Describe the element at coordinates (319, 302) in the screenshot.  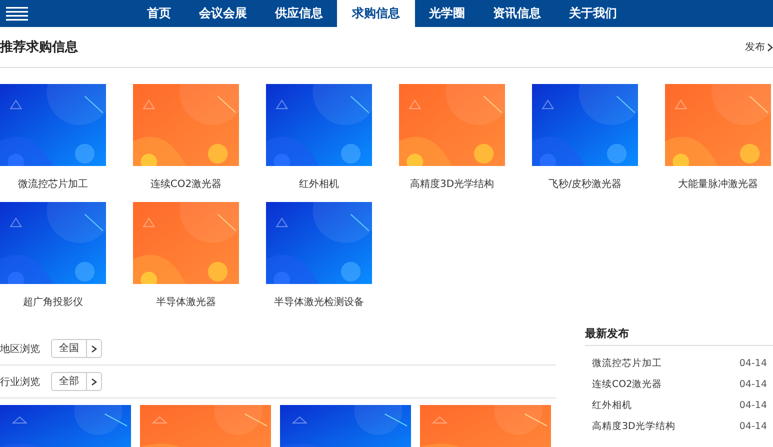
I see `card-caption: 半导体激光检测设备` at that location.